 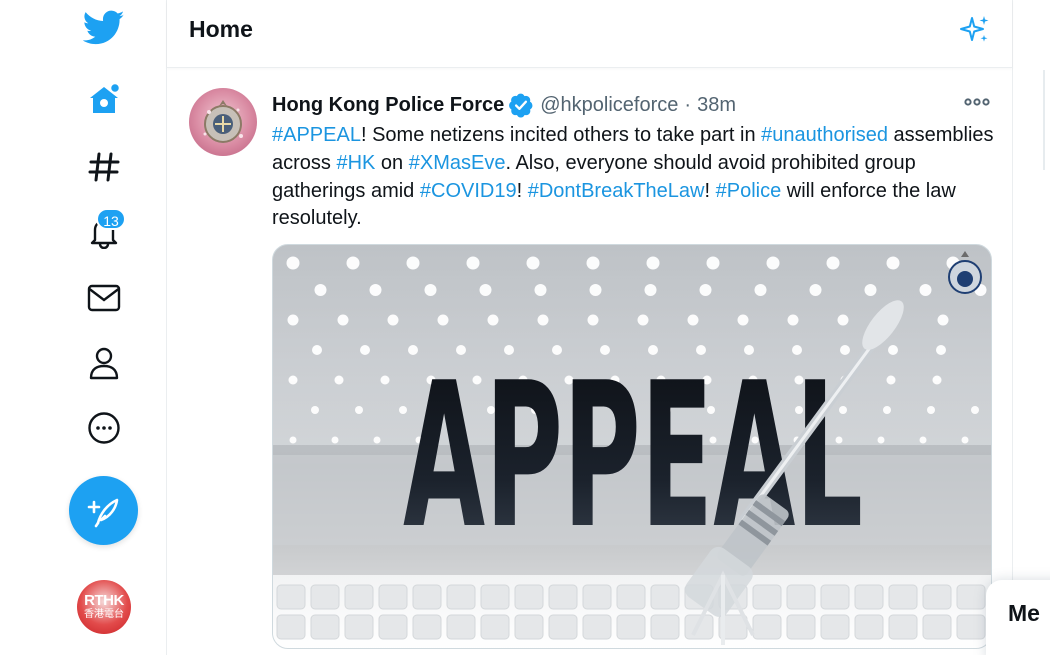 I want to click on feather-plus-icon, so click(x=102, y=512).